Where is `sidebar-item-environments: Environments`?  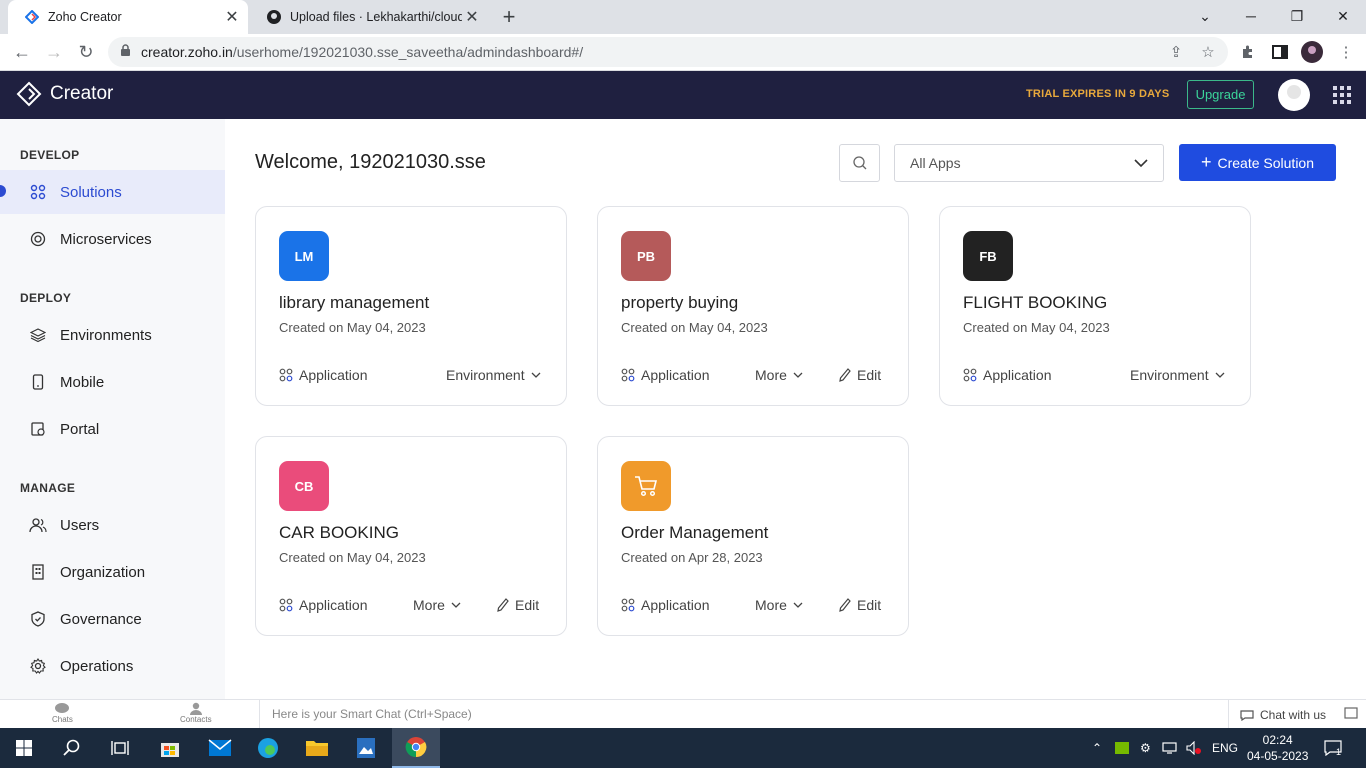
sidebar-item-environments: Environments is located at coordinates (112, 335).